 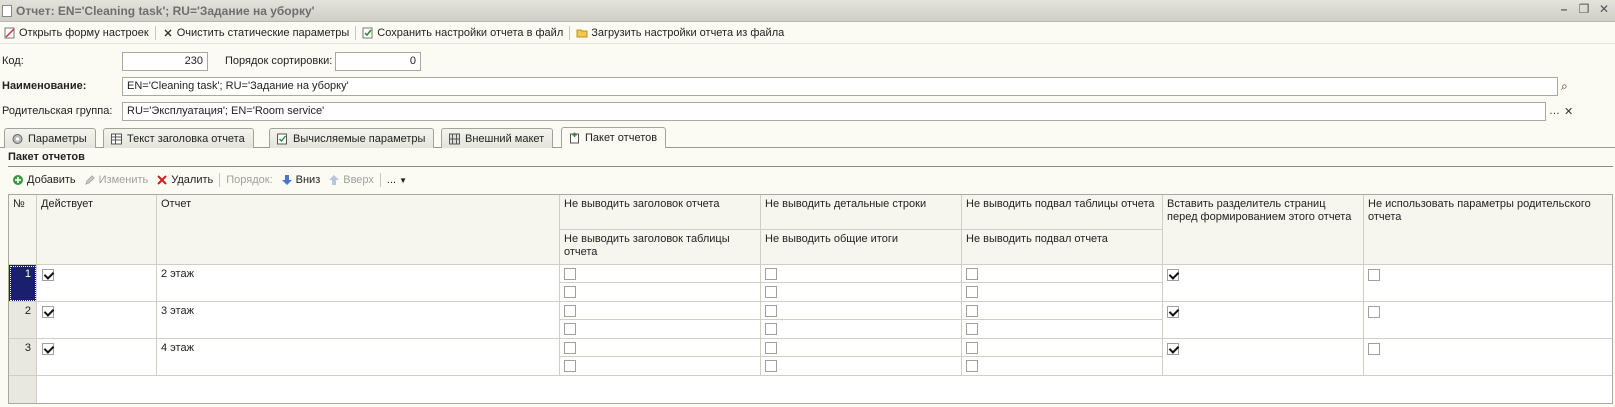 I want to click on col-header-no-header: Не выводить заголовок отчета, so click(x=660, y=212).